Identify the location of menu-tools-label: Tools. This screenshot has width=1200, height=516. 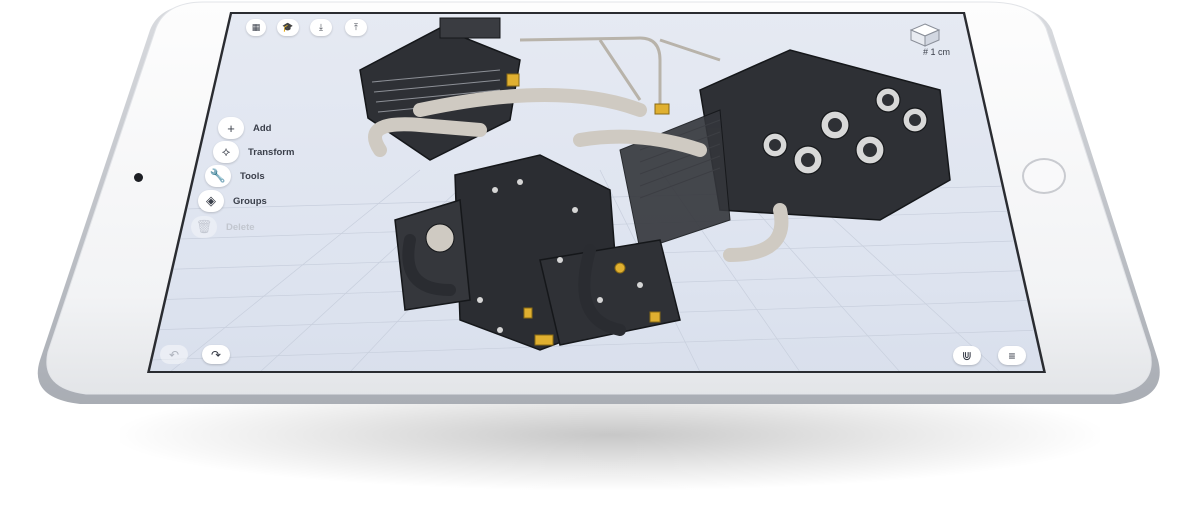
(252, 176).